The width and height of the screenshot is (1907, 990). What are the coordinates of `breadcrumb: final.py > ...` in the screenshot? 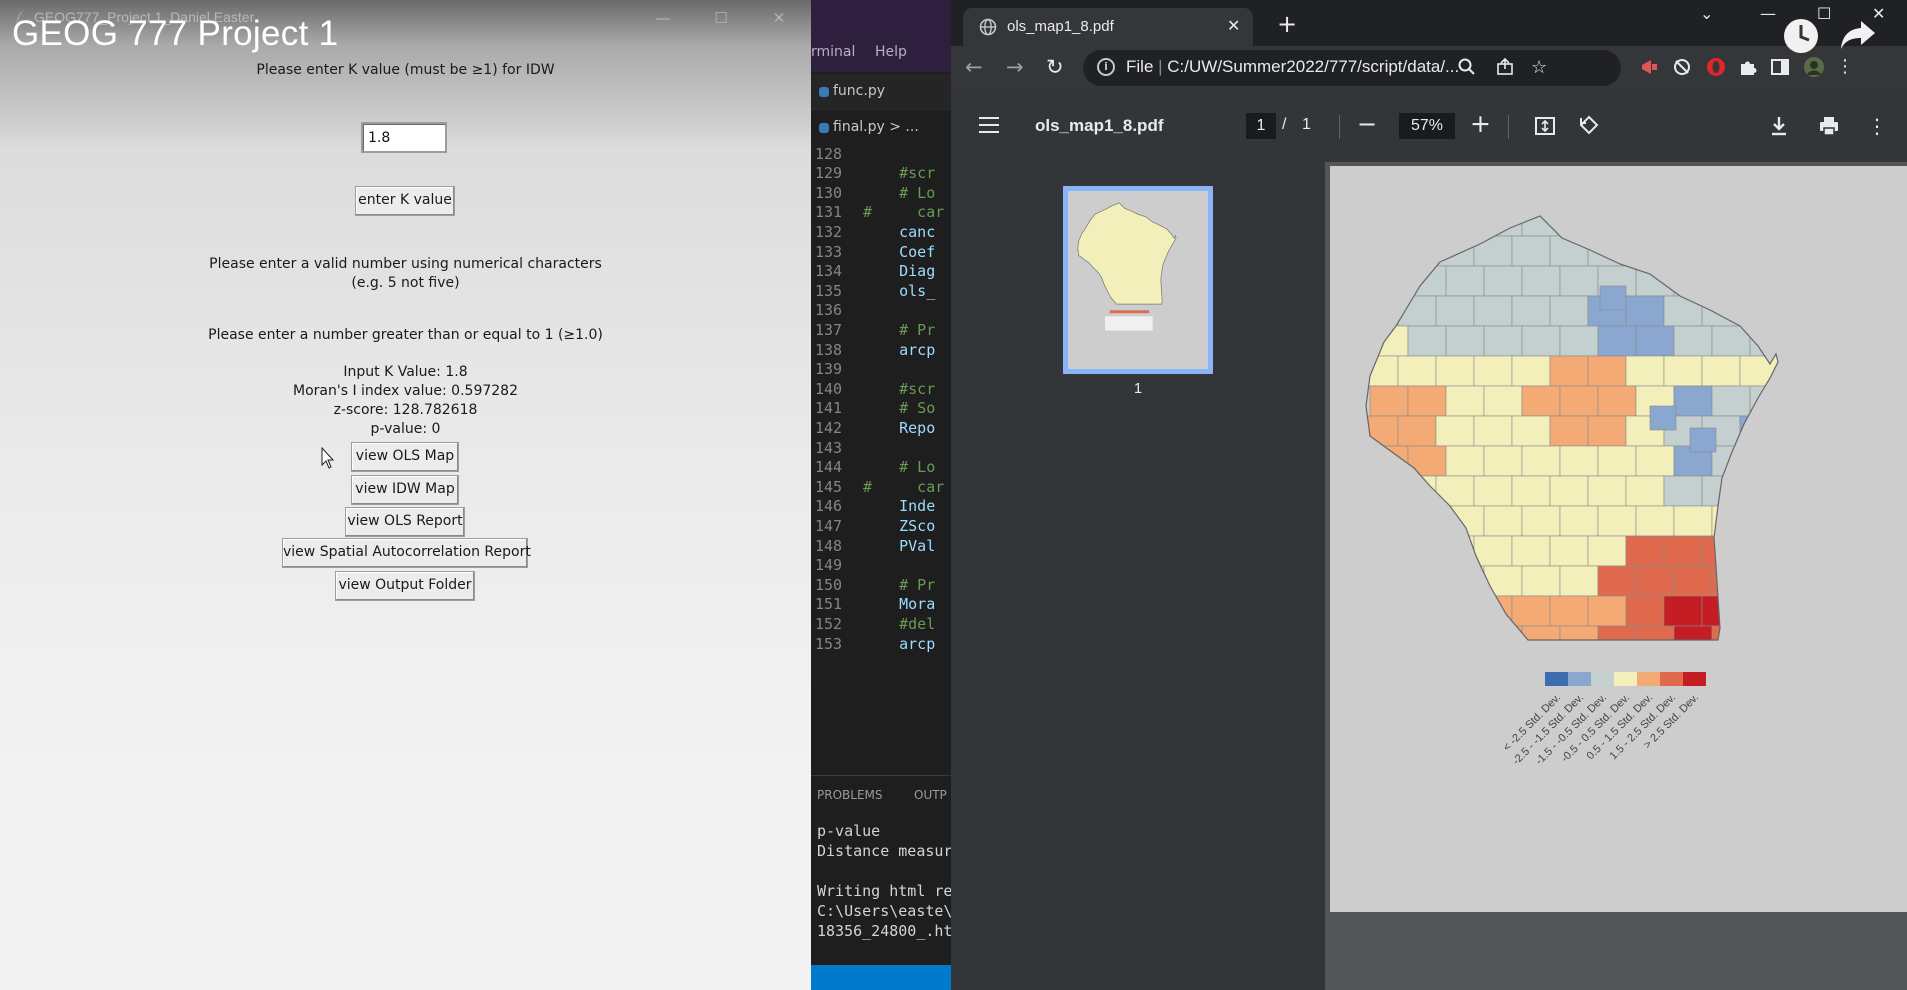 It's located at (881, 126).